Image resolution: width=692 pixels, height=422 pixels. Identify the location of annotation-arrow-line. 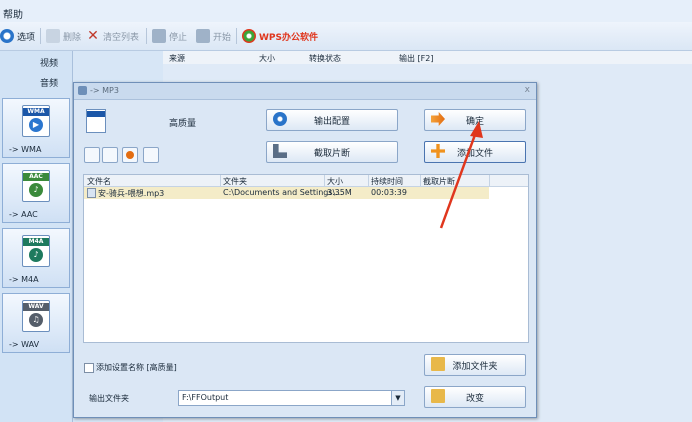
(458, 180).